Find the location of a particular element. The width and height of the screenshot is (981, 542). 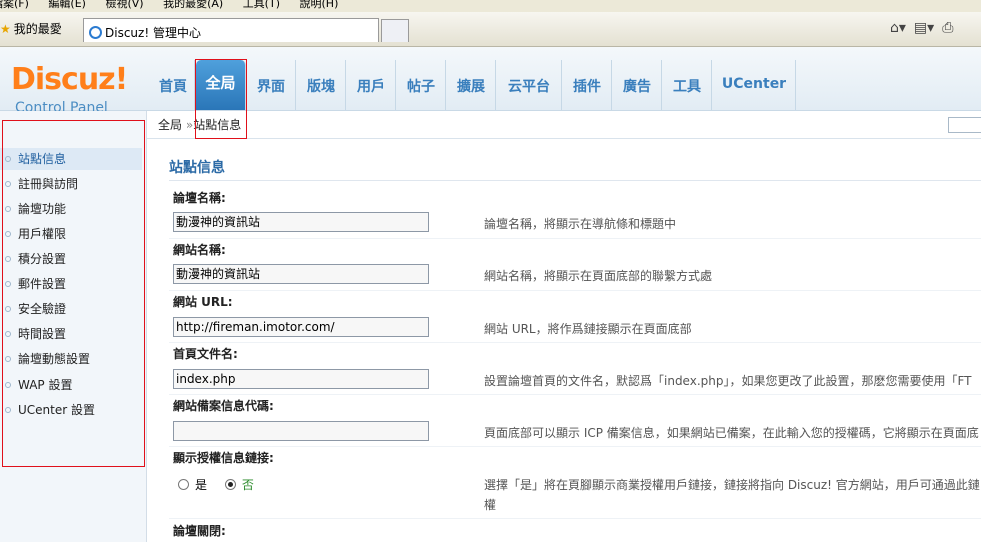

radio-icon is located at coordinates (183, 484).